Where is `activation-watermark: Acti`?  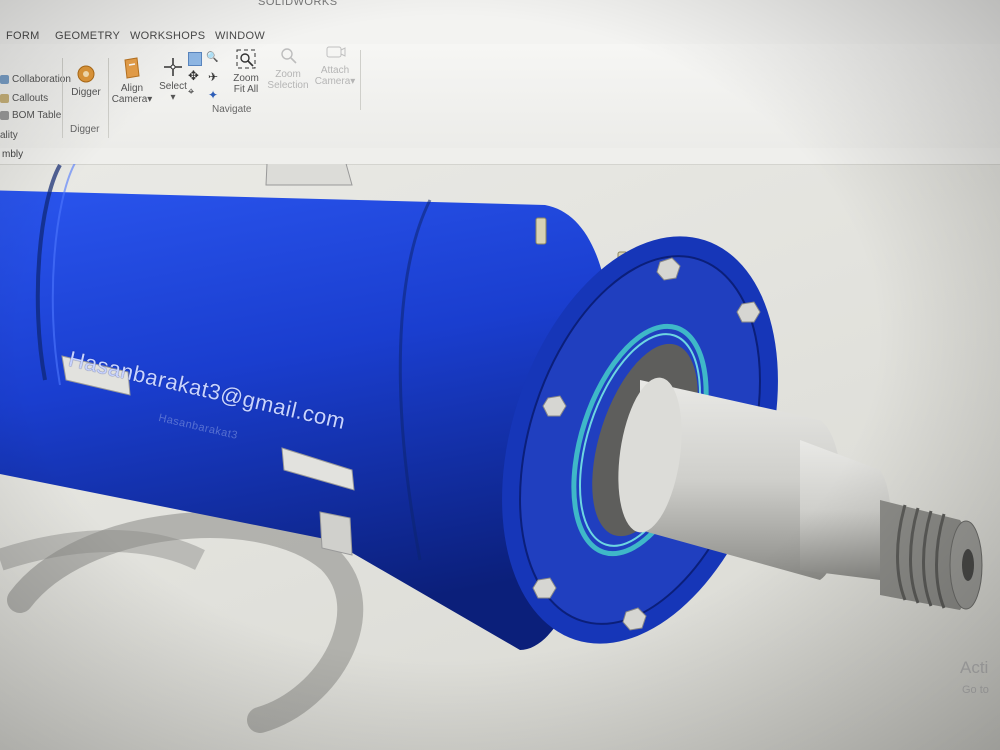 activation-watermark: Acti is located at coordinates (974, 667).